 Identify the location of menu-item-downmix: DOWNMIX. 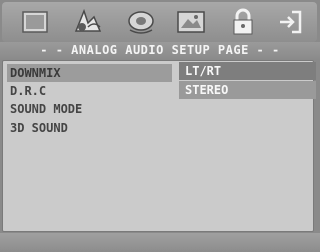
(89, 73).